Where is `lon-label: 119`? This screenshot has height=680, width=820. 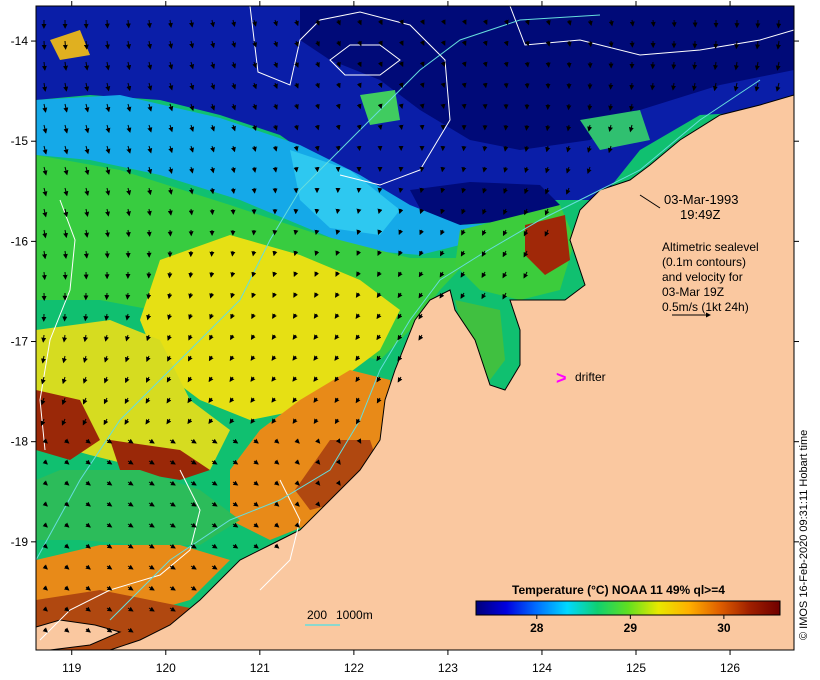 lon-label: 119 is located at coordinates (71, 668).